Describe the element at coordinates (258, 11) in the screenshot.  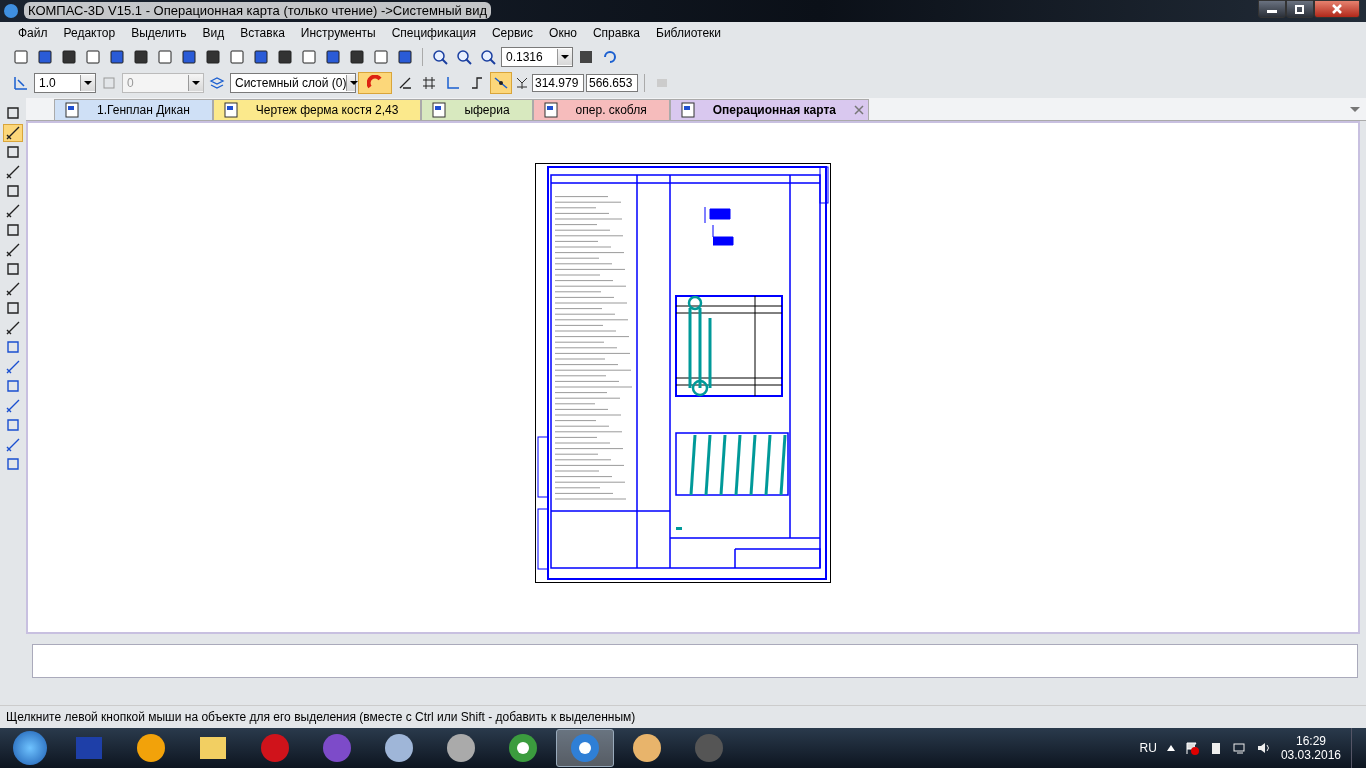
I see `window-title: КОМПАС-3D V15.1 - Операционная карта (только чтение) ->Системный вид` at that location.